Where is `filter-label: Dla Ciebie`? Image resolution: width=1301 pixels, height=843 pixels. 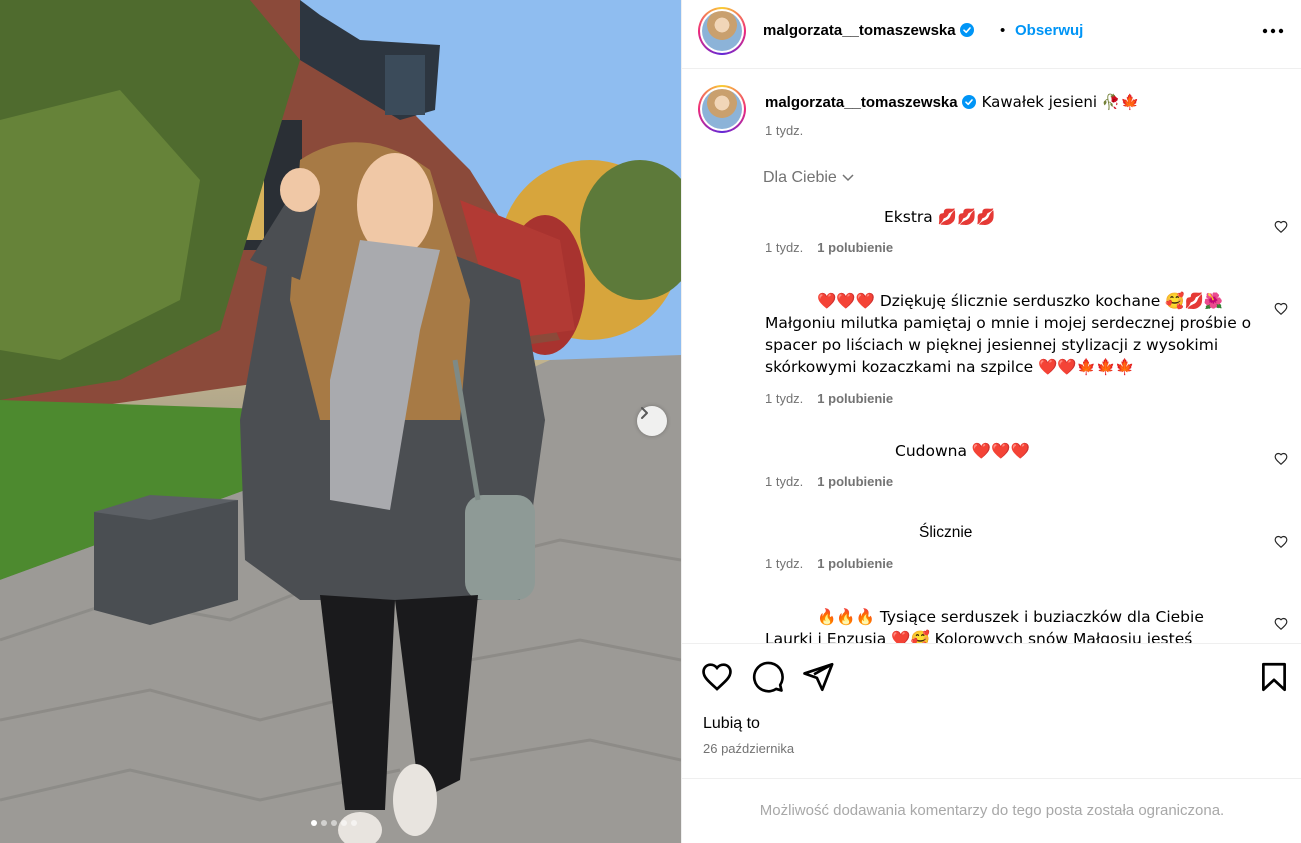 filter-label: Dla Ciebie is located at coordinates (800, 177).